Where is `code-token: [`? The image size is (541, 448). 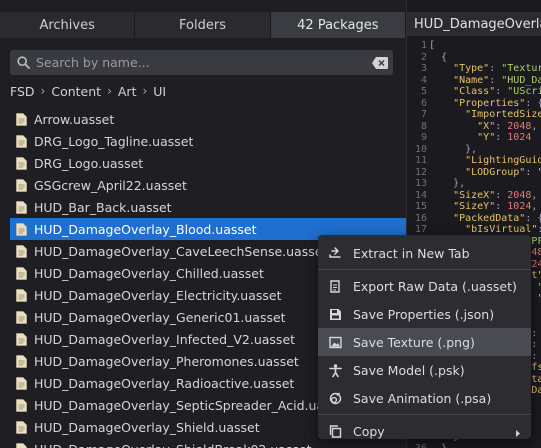 code-token: [ is located at coordinates (432, 45).